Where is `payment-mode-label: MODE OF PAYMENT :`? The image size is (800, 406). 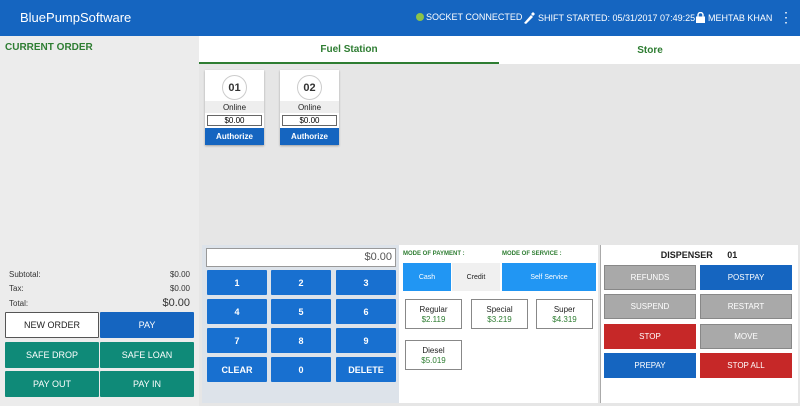
payment-mode-label: MODE OF PAYMENT : is located at coordinates (434, 254).